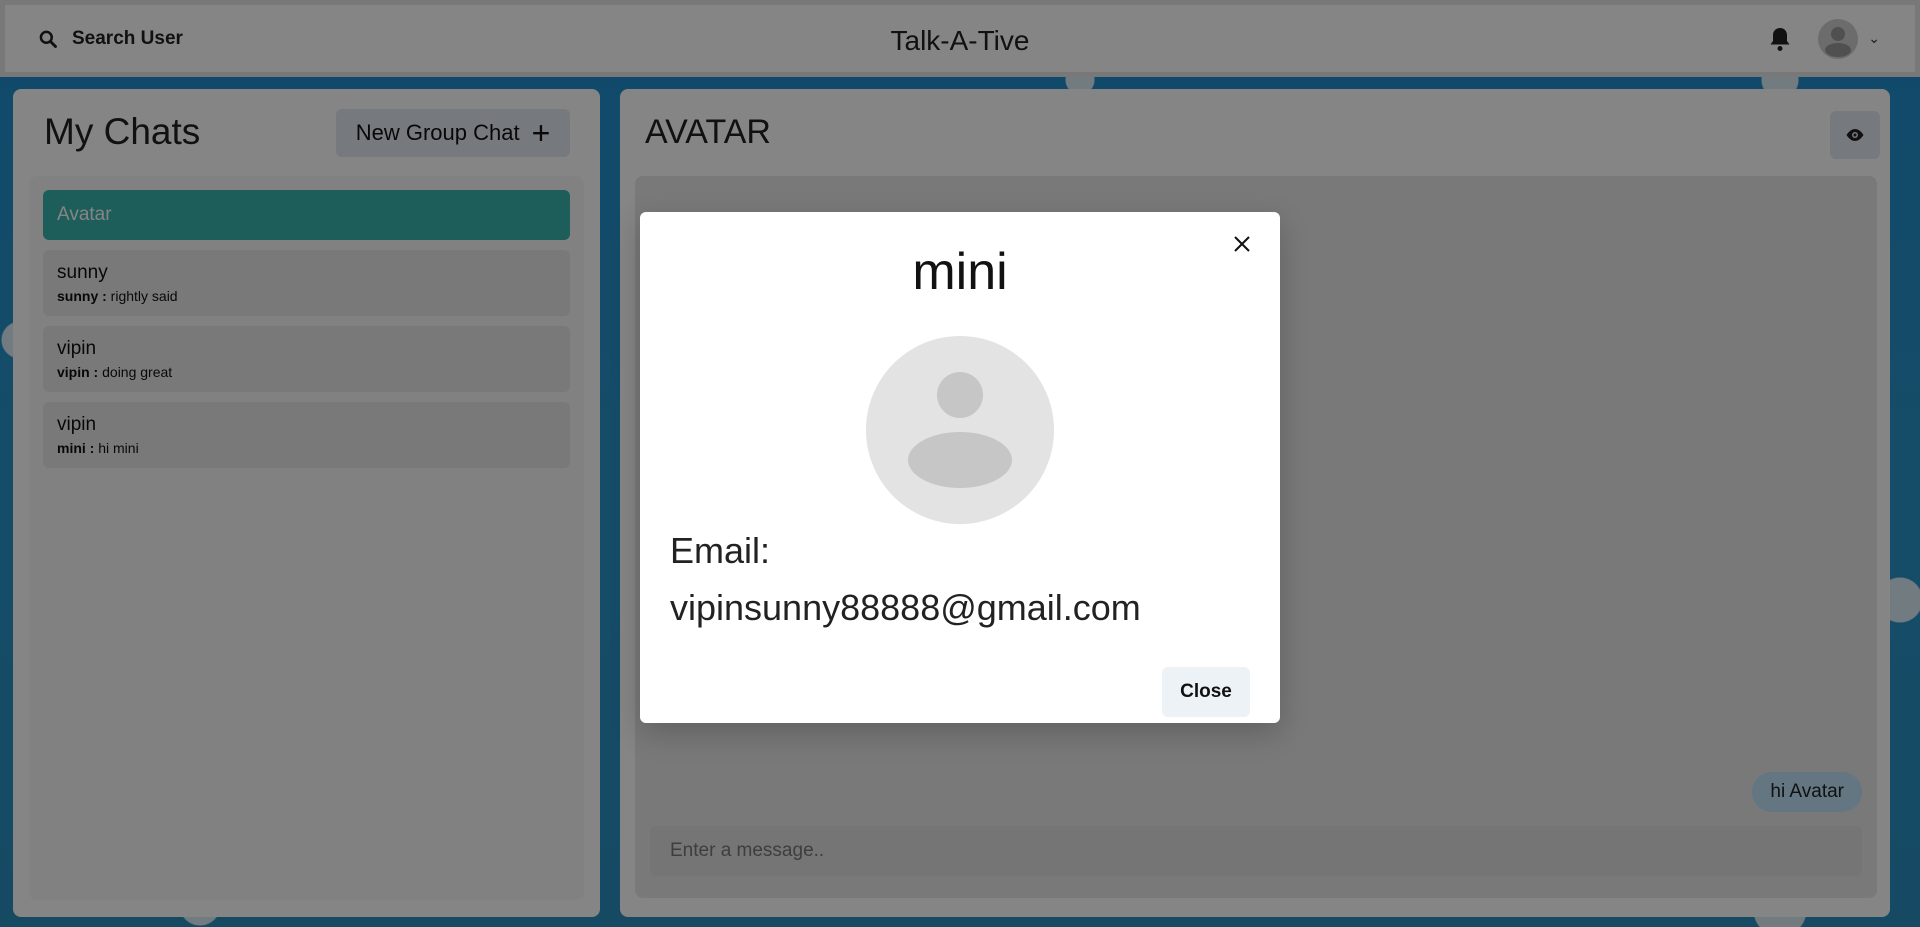 This screenshot has width=1920, height=927. I want to click on email-label: Email:, so click(720, 550).